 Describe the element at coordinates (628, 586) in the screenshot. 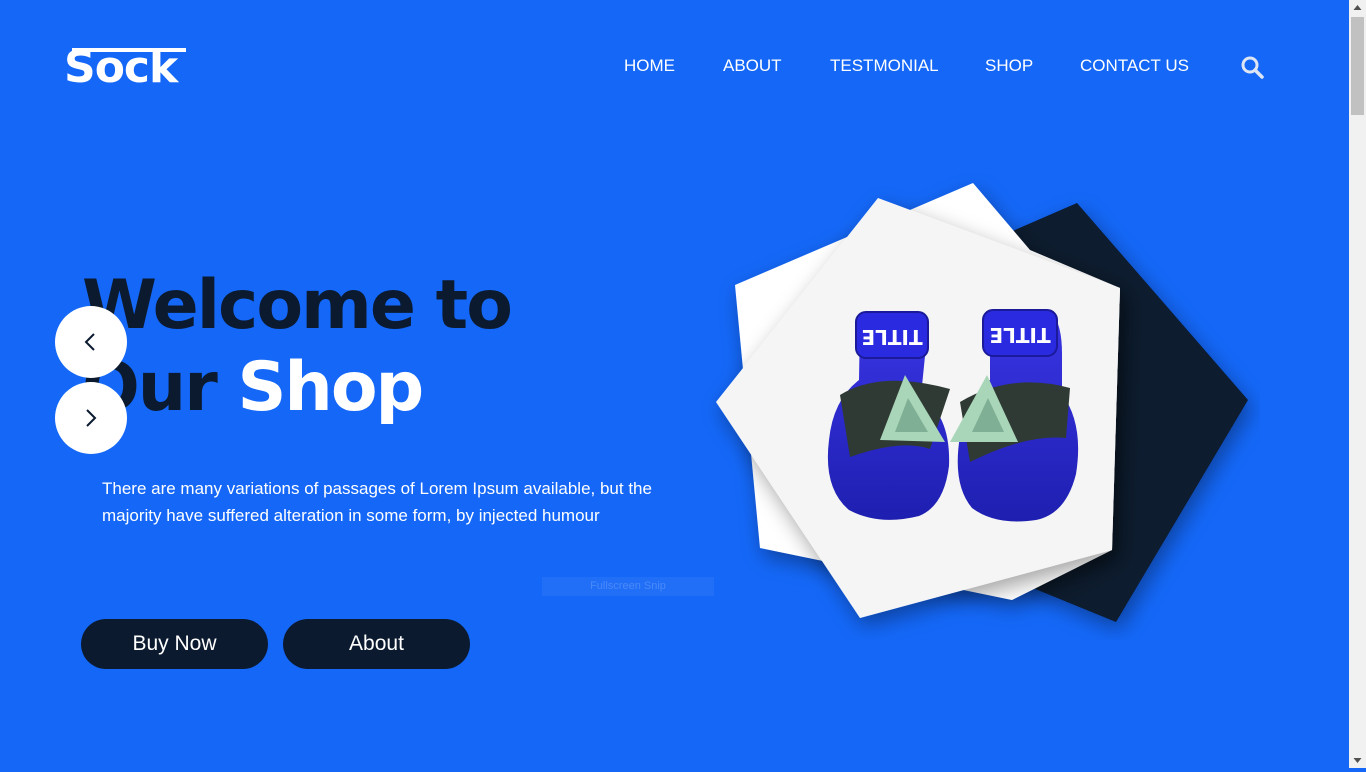

I see `fullscreen-snip-overlay: Fullscreen Snip` at that location.